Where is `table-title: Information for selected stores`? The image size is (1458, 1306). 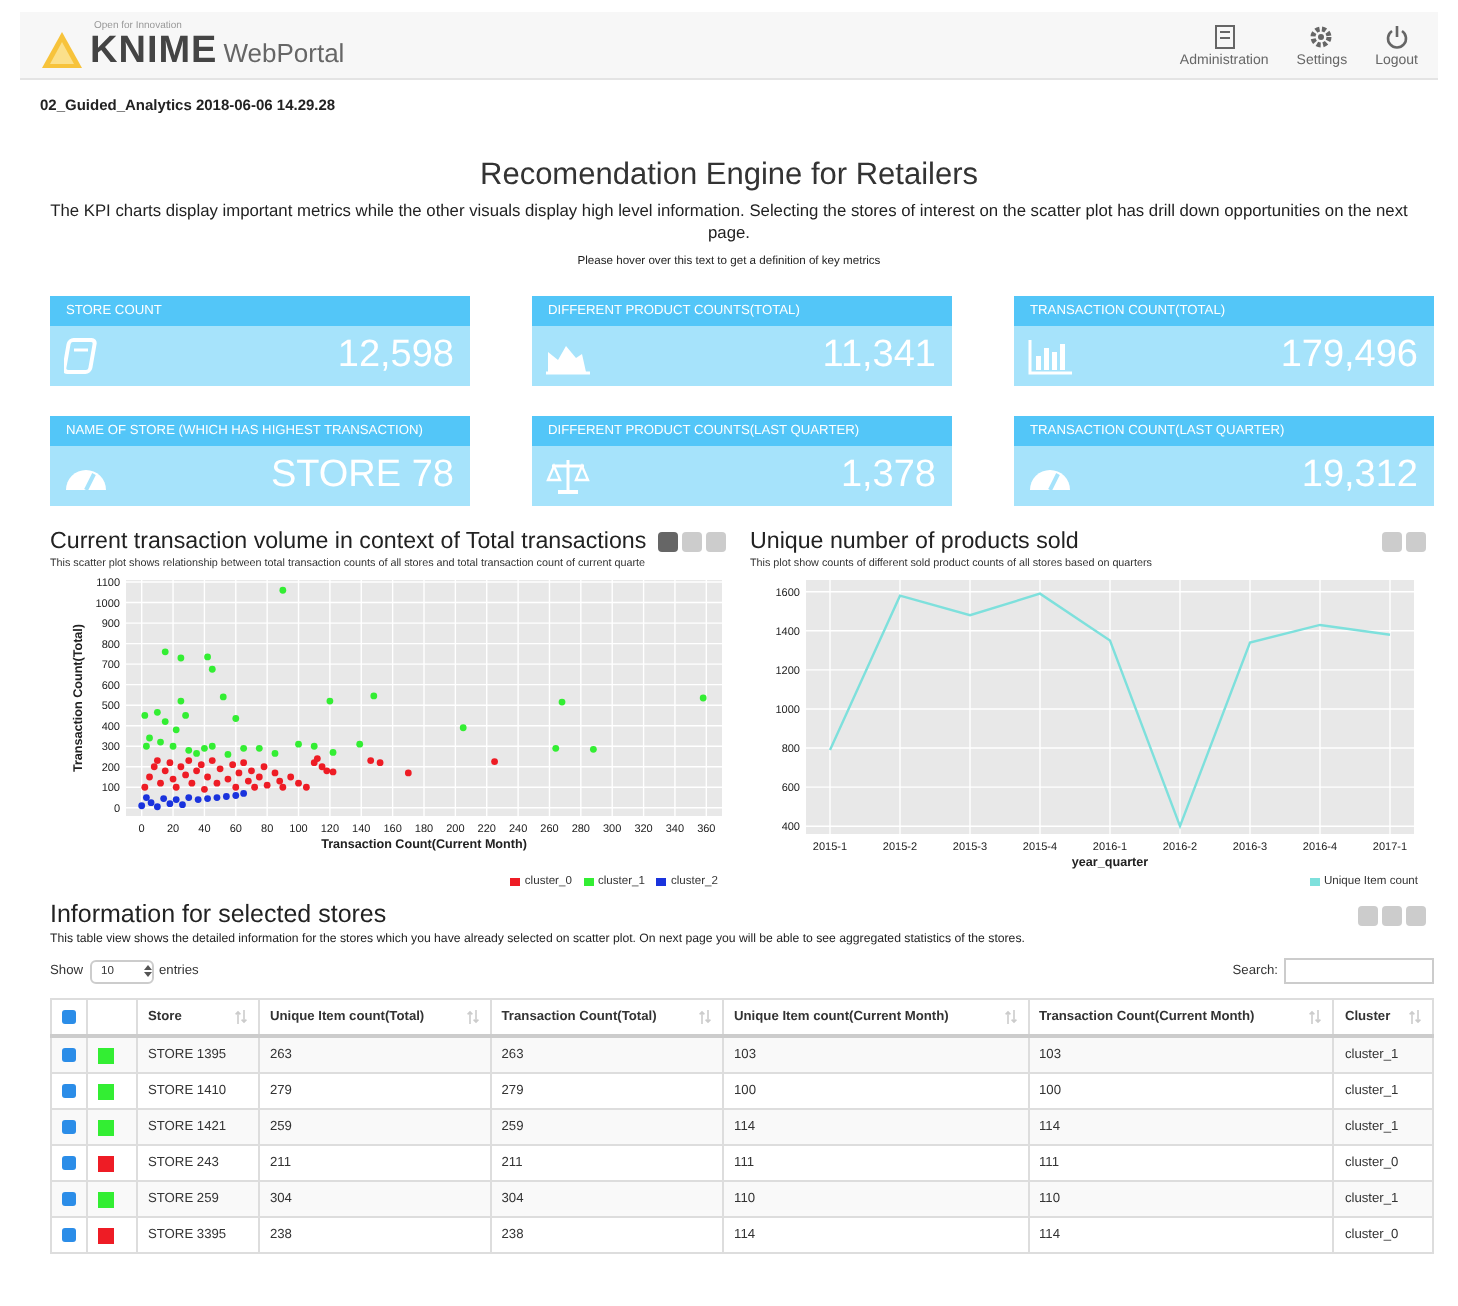
table-title: Information for selected stores is located at coordinates (218, 915).